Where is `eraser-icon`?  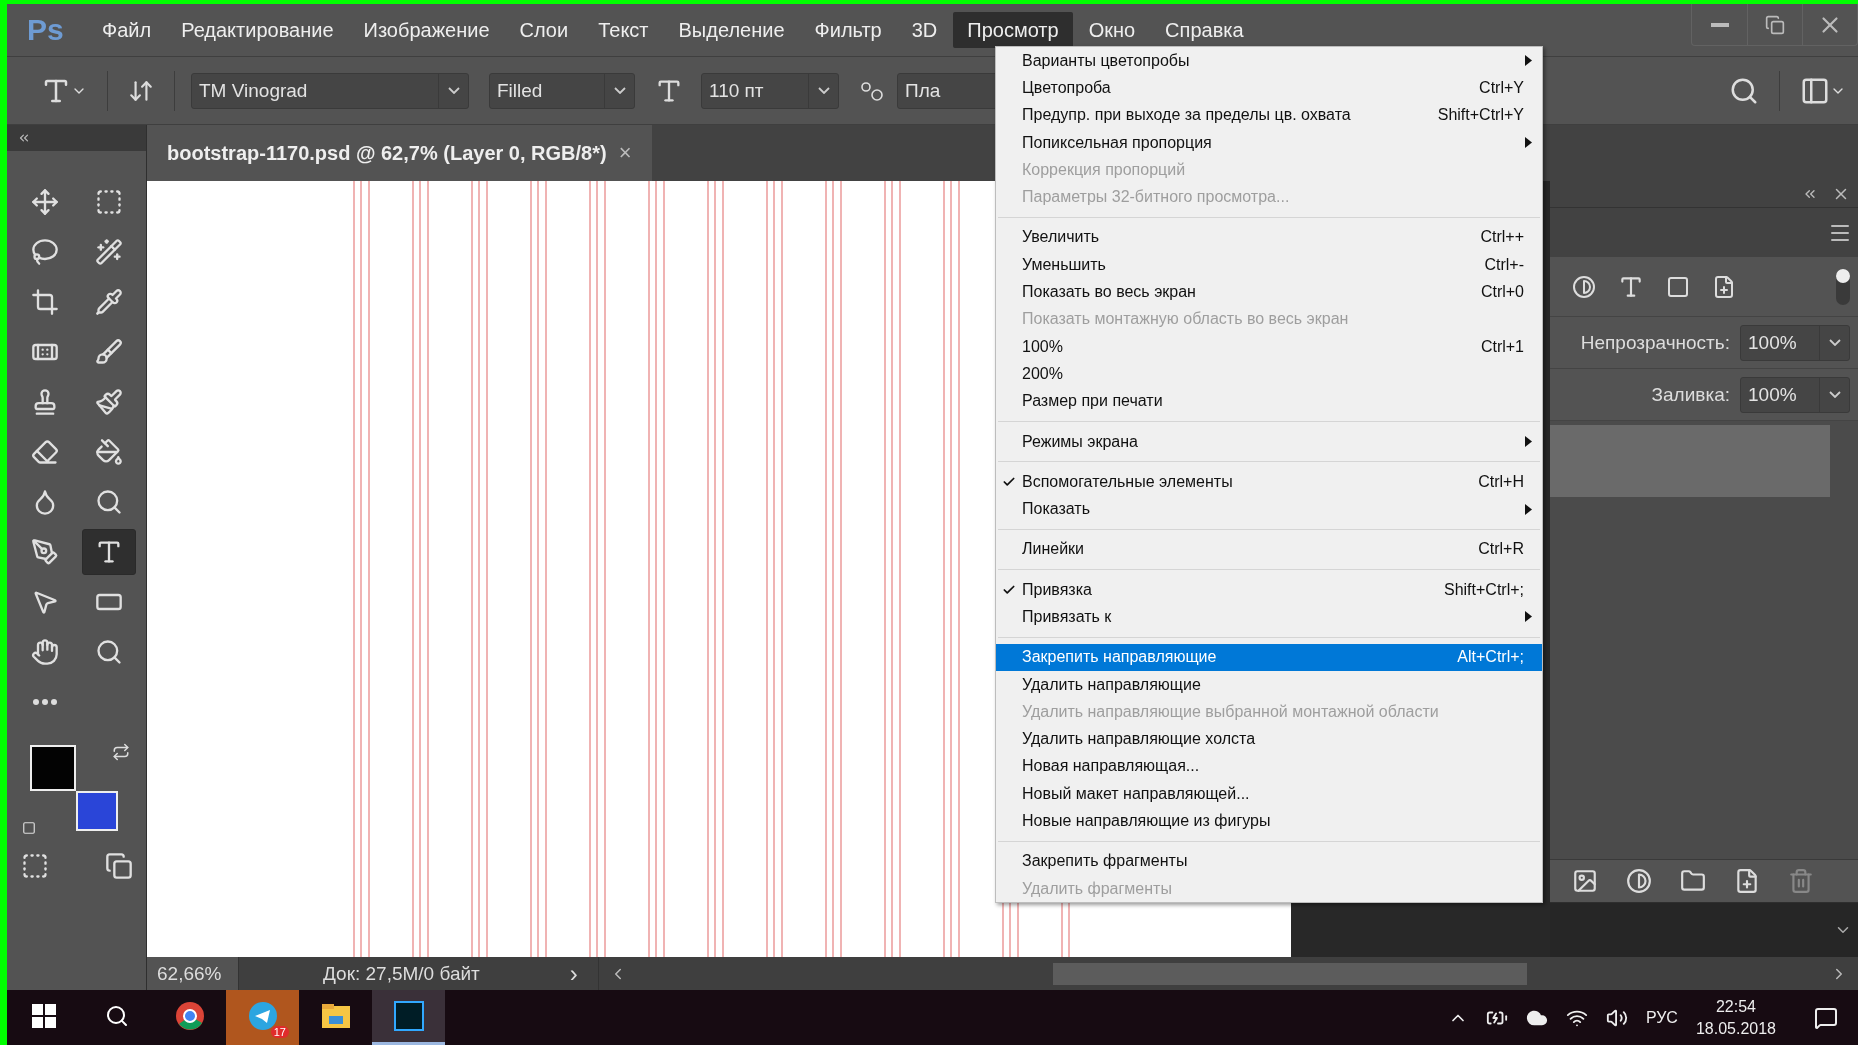 eraser-icon is located at coordinates (44, 452).